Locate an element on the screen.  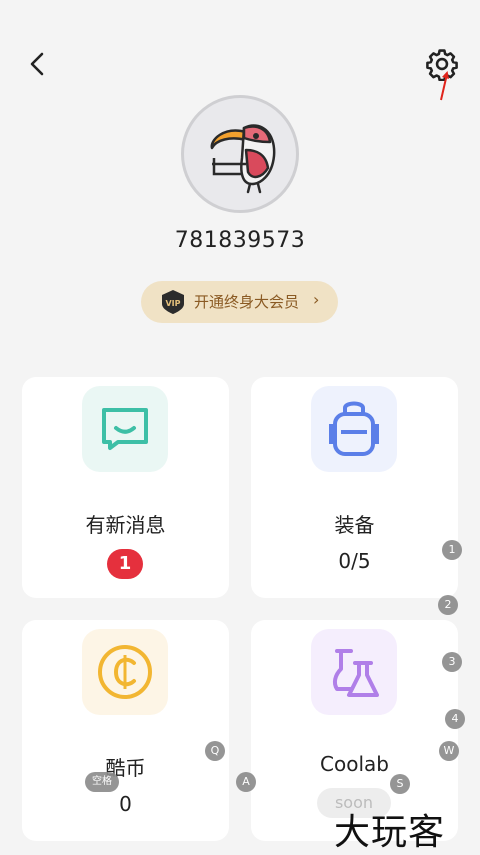
key-hint-3: 3 is located at coordinates (452, 662).